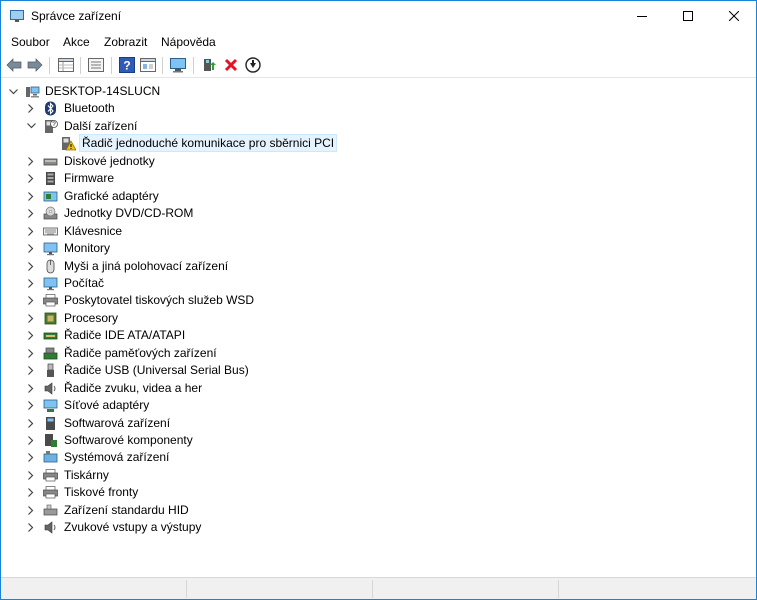  Describe the element at coordinates (50, 179) in the screenshot. I see `firmware-icon` at that location.